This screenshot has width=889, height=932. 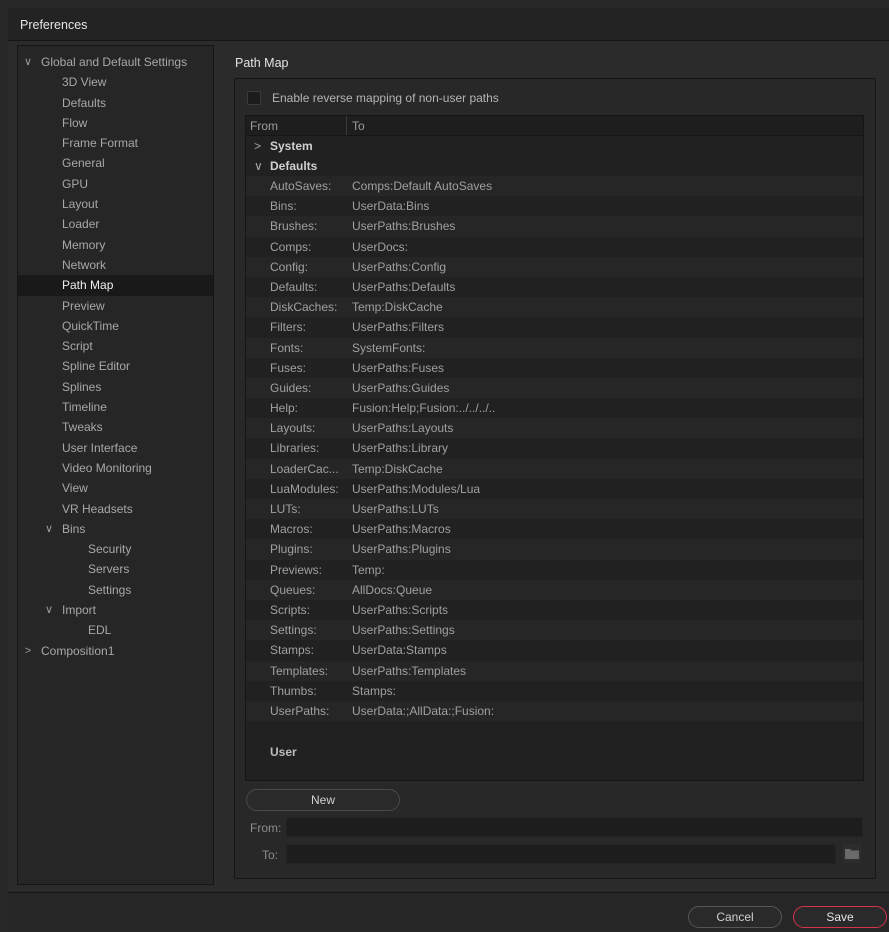 I want to click on tree-item-network: Network, so click(x=115, y=265).